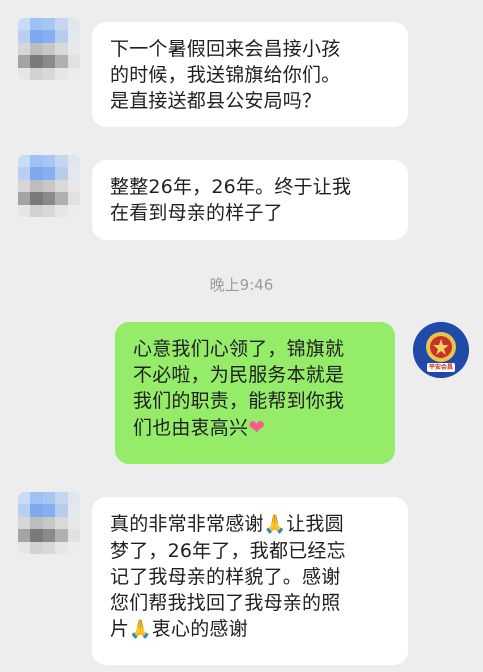  I want to click on message-text: 下一个暑假回来会昌接小孩, so click(225, 49).